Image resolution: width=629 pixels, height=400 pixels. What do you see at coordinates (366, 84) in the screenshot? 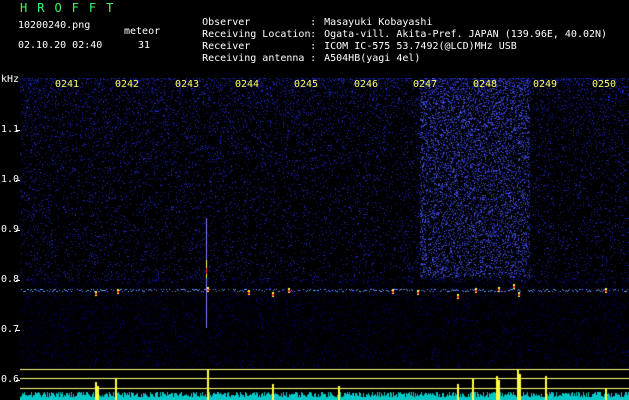
I see `time-label-0246: 0246` at bounding box center [366, 84].